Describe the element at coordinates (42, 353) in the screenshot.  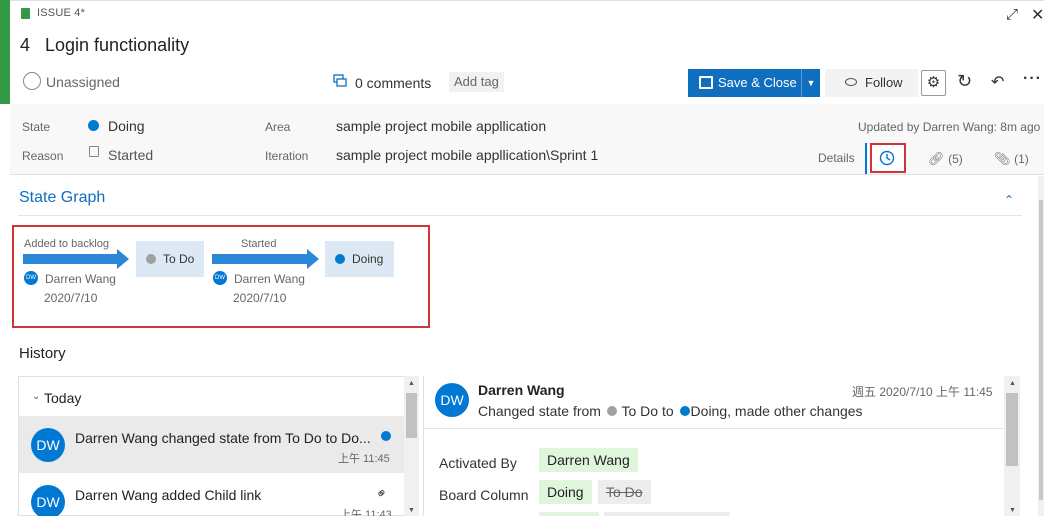
I see `history-title: History` at that location.